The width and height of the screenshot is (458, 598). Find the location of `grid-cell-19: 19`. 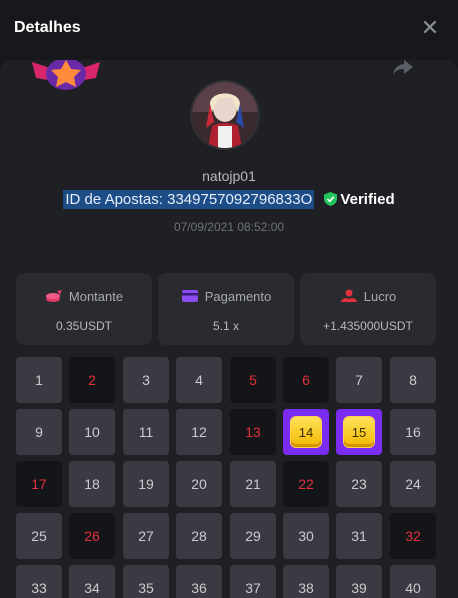

grid-cell-19: 19 is located at coordinates (146, 484).